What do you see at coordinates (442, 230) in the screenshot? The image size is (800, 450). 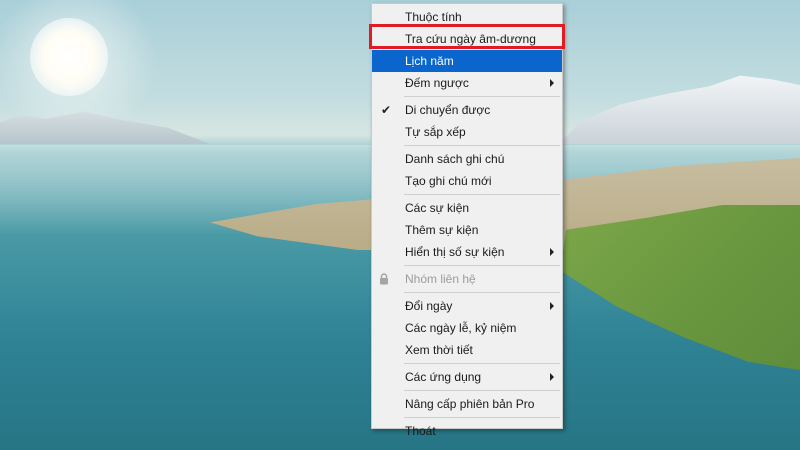 I see `menu-item-label: Thêm sự kiện` at bounding box center [442, 230].